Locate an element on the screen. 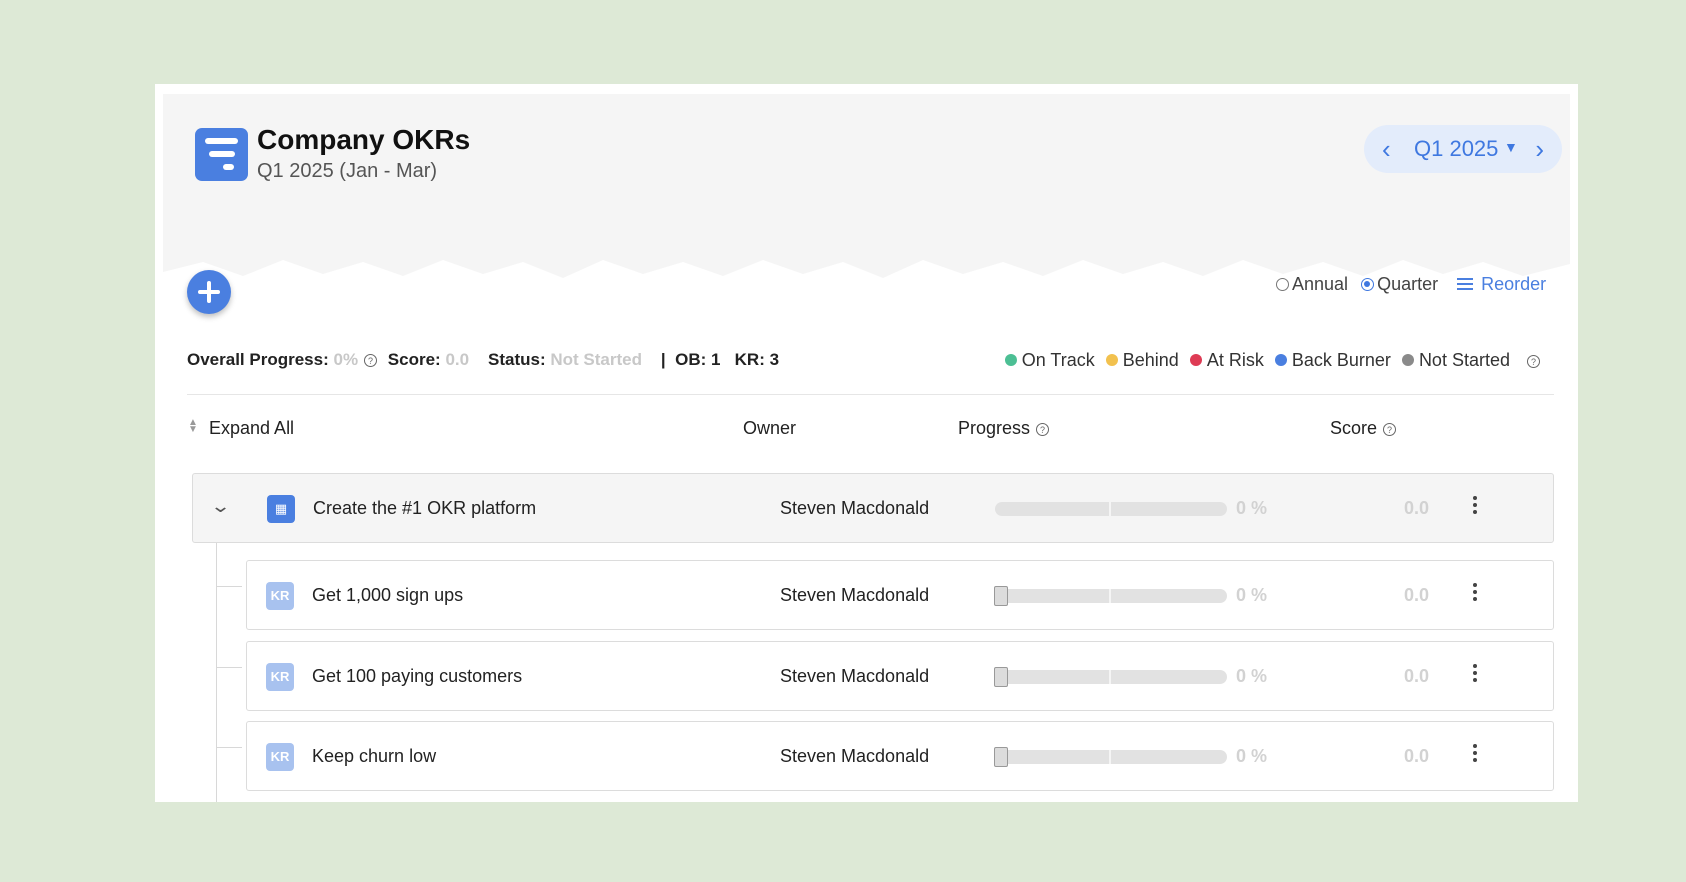 This screenshot has height=882, width=1686. view-options: Annual Quarter Reorder is located at coordinates (1411, 284).